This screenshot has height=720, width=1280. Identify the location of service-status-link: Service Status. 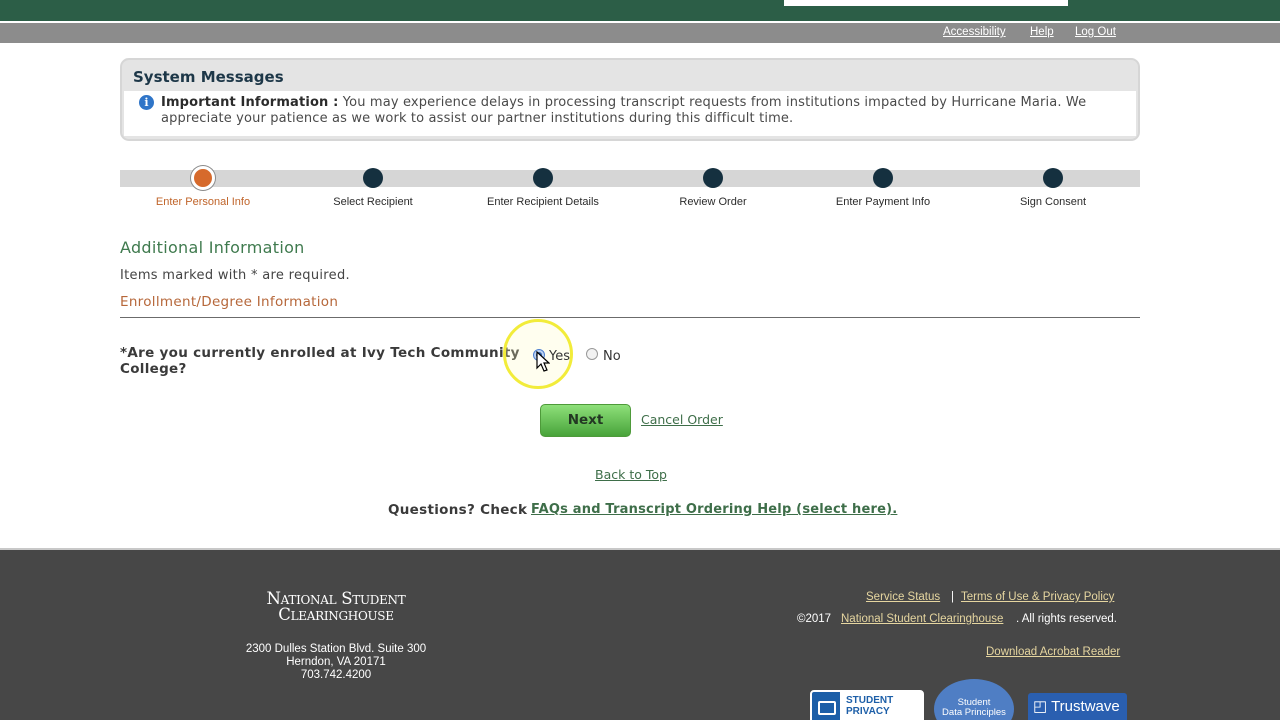
(903, 597).